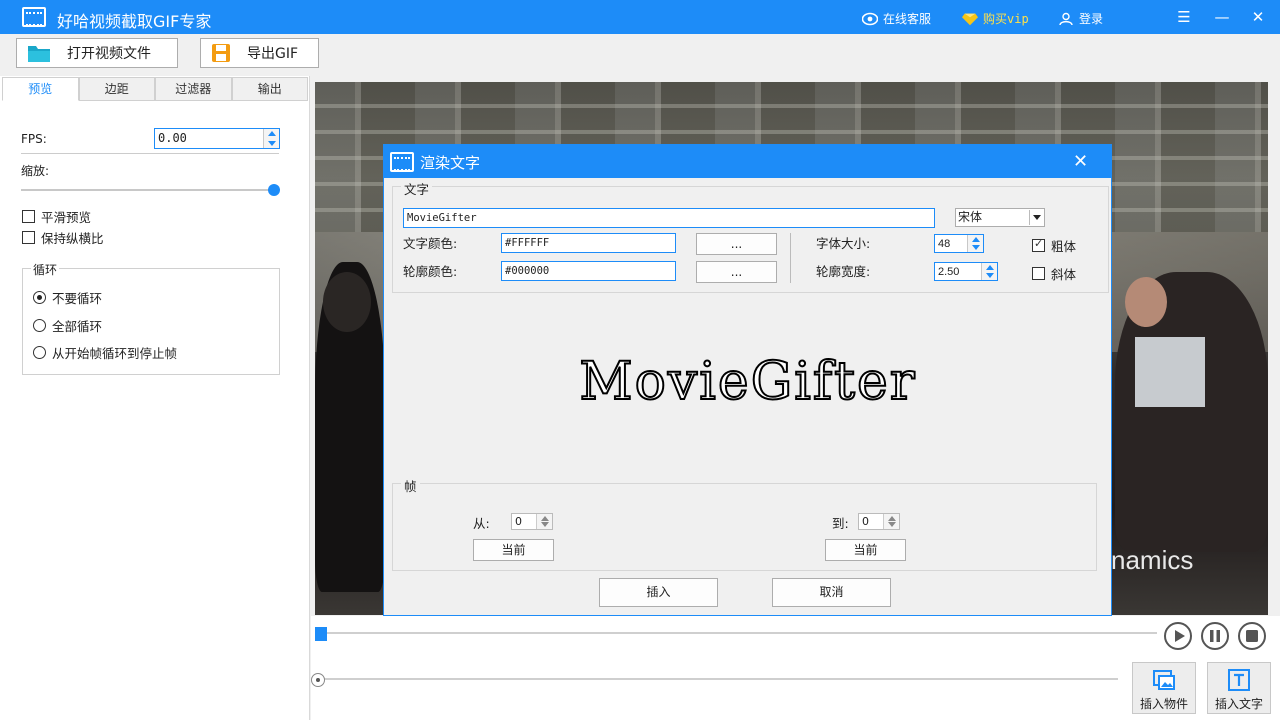  Describe the element at coordinates (274, 190) in the screenshot. I see `scale-slider-thumb` at that location.